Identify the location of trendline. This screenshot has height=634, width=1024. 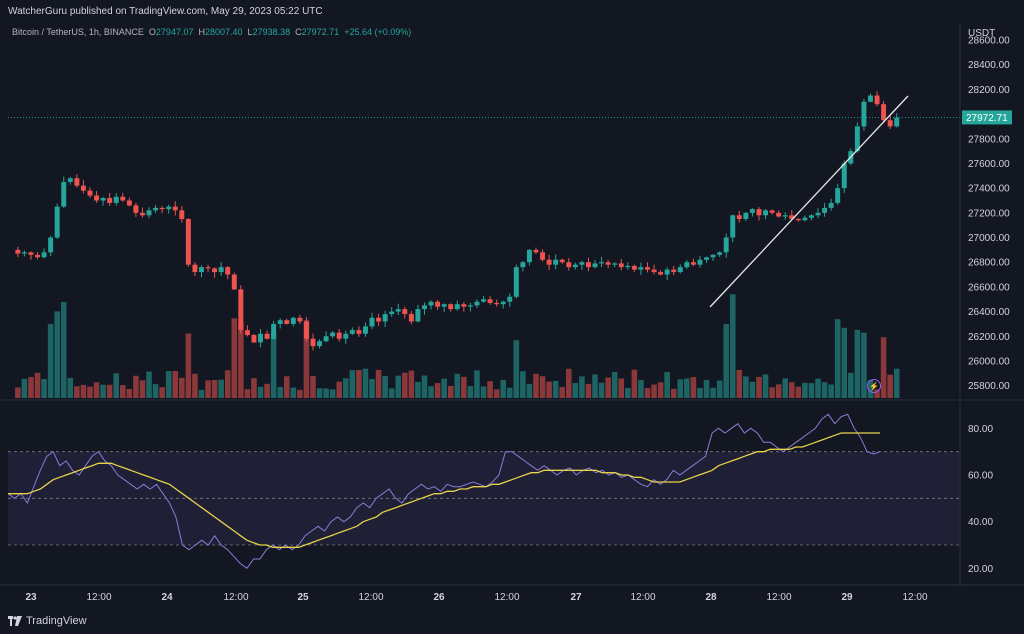
(809, 201).